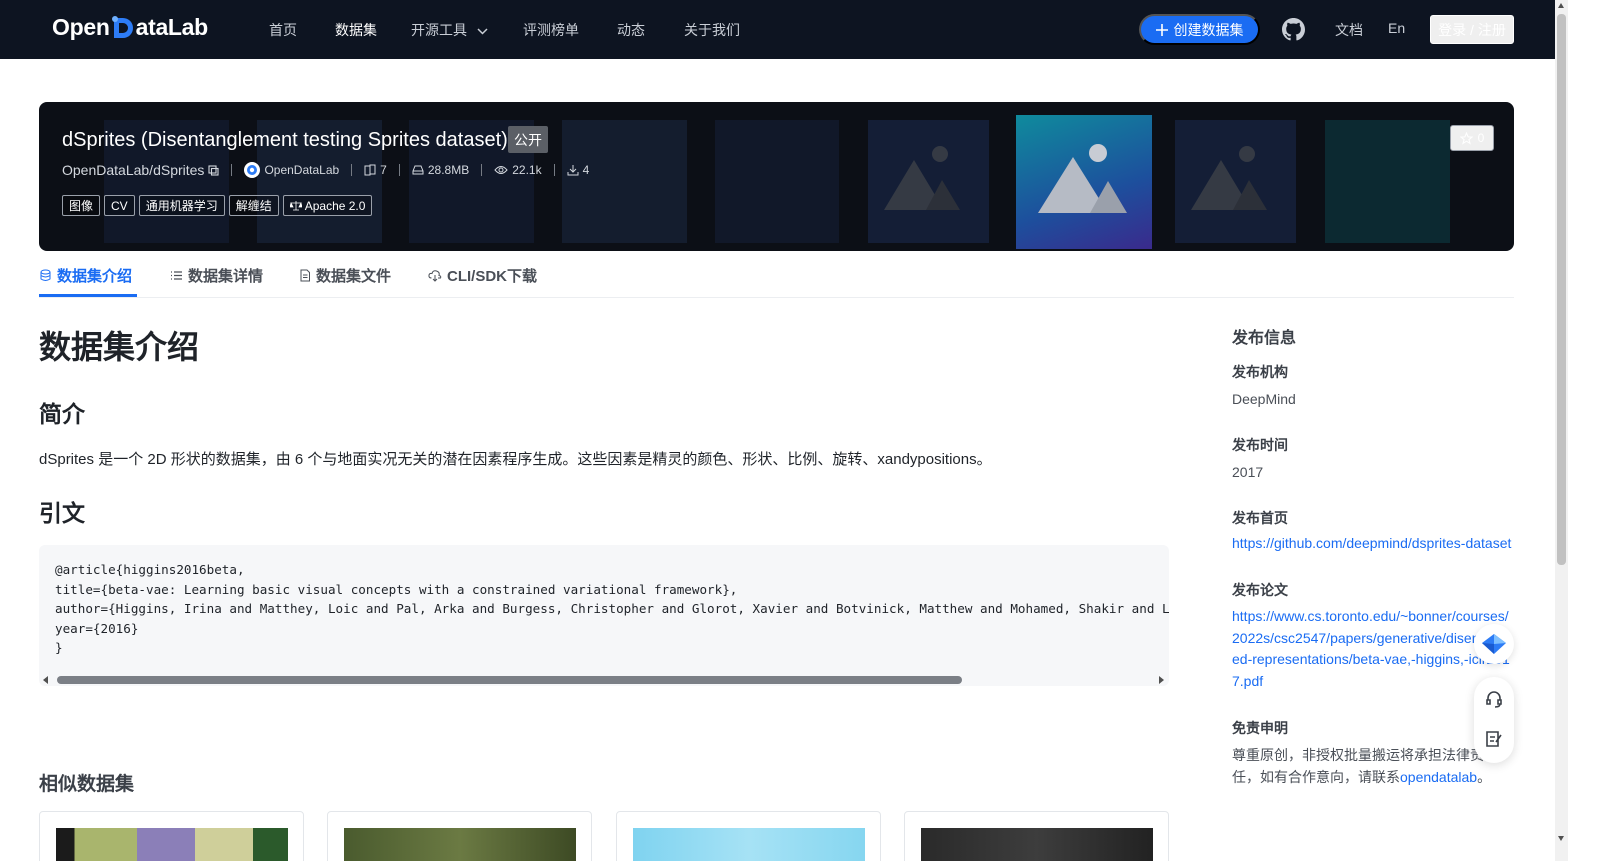 This screenshot has width=1600, height=861. What do you see at coordinates (1208, 29) in the screenshot?
I see `create-dataset-label: 创建数据集` at bounding box center [1208, 29].